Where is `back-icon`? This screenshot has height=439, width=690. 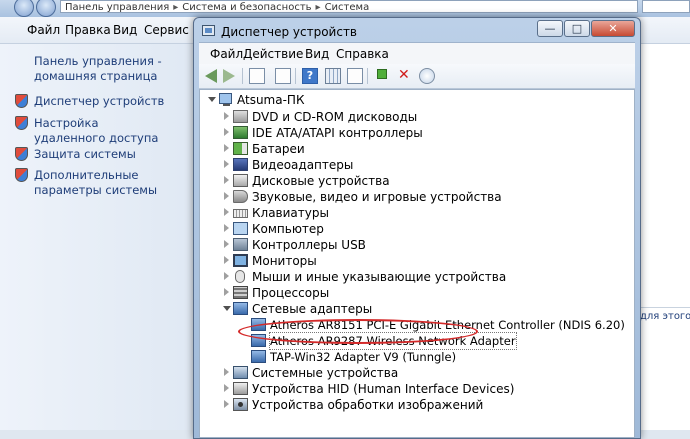
back-icon is located at coordinates (211, 76).